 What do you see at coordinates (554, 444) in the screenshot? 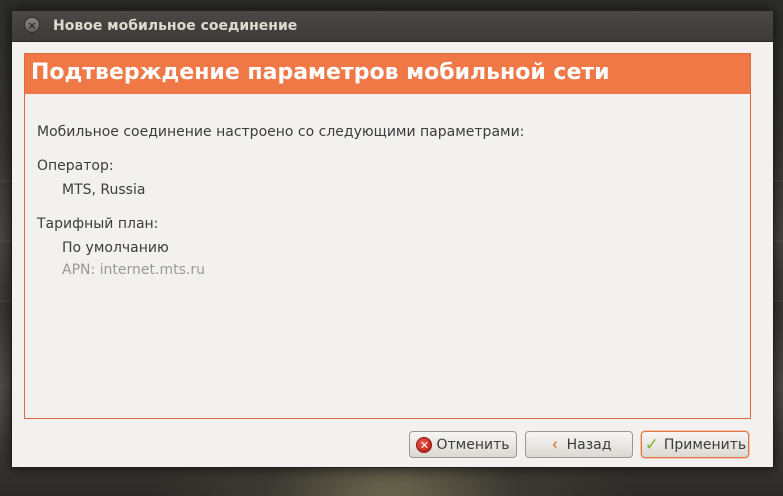
I see `back-arrow-icon: ‹` at bounding box center [554, 444].